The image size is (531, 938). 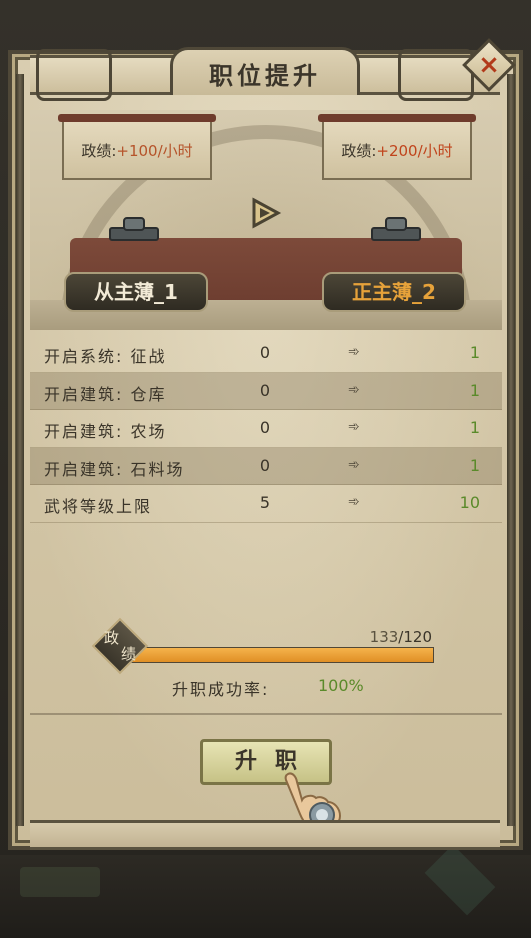 I want to click on header-ornament-left, so click(x=74, y=75).